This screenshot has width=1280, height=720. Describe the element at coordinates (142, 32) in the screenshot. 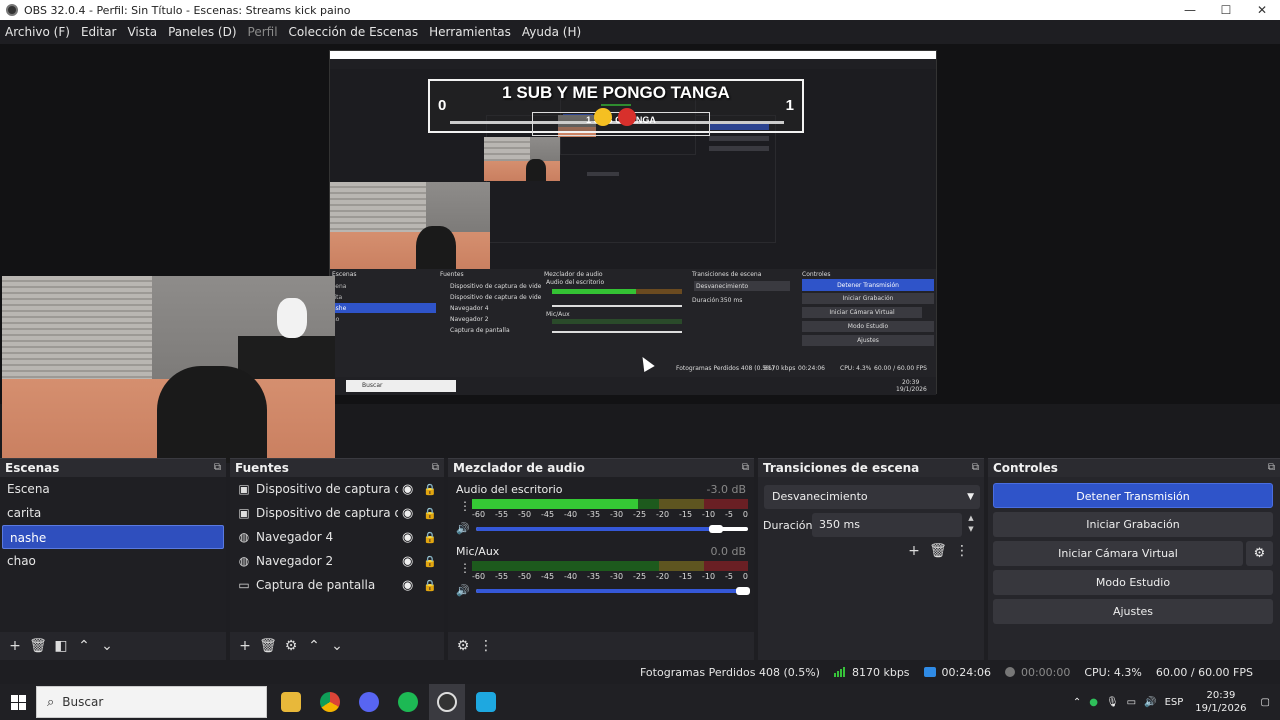

I see `menu-vista: Vista` at that location.